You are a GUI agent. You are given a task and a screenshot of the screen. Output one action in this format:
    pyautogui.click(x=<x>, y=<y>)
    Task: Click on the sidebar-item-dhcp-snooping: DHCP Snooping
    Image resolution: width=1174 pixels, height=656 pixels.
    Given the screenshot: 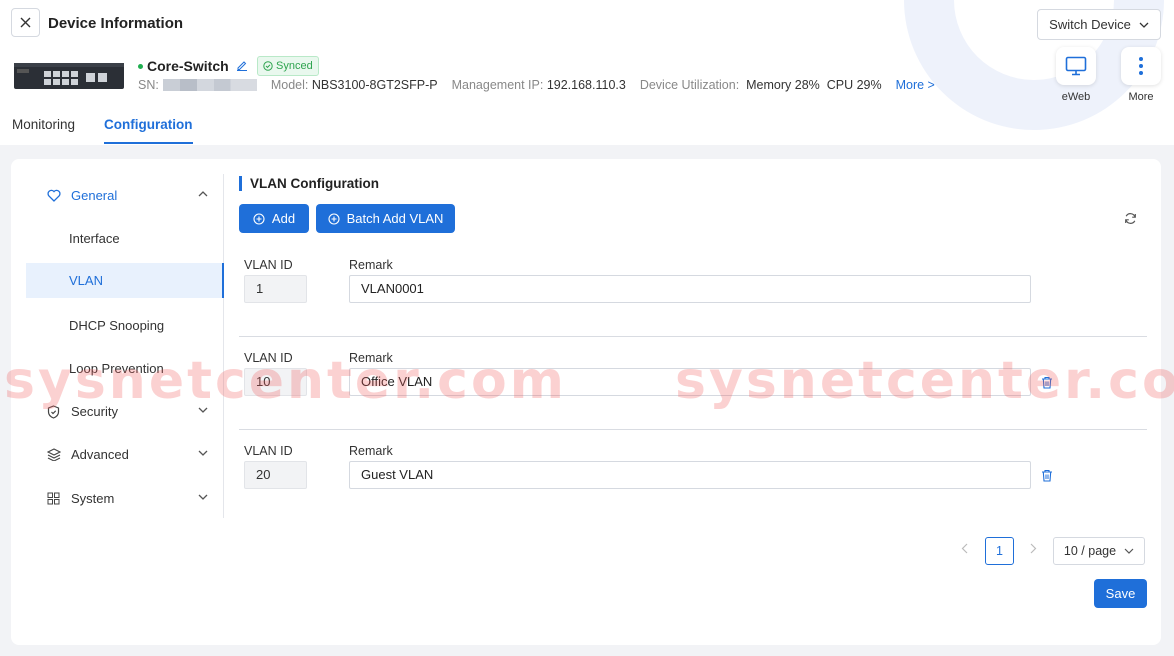 What is the action you would take?
    pyautogui.click(x=125, y=325)
    